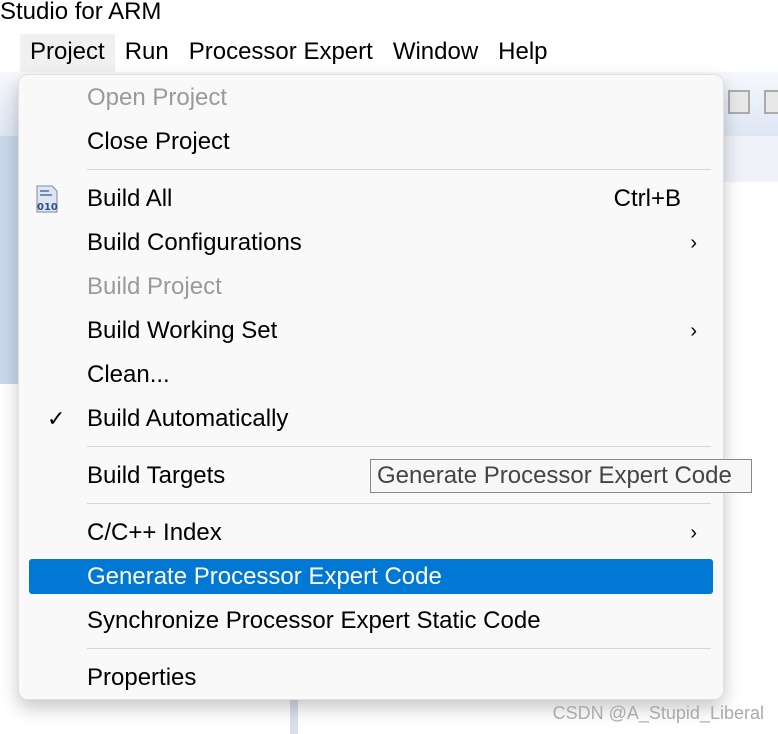  Describe the element at coordinates (10, 53) in the screenshot. I see `menubar-spacer` at that location.